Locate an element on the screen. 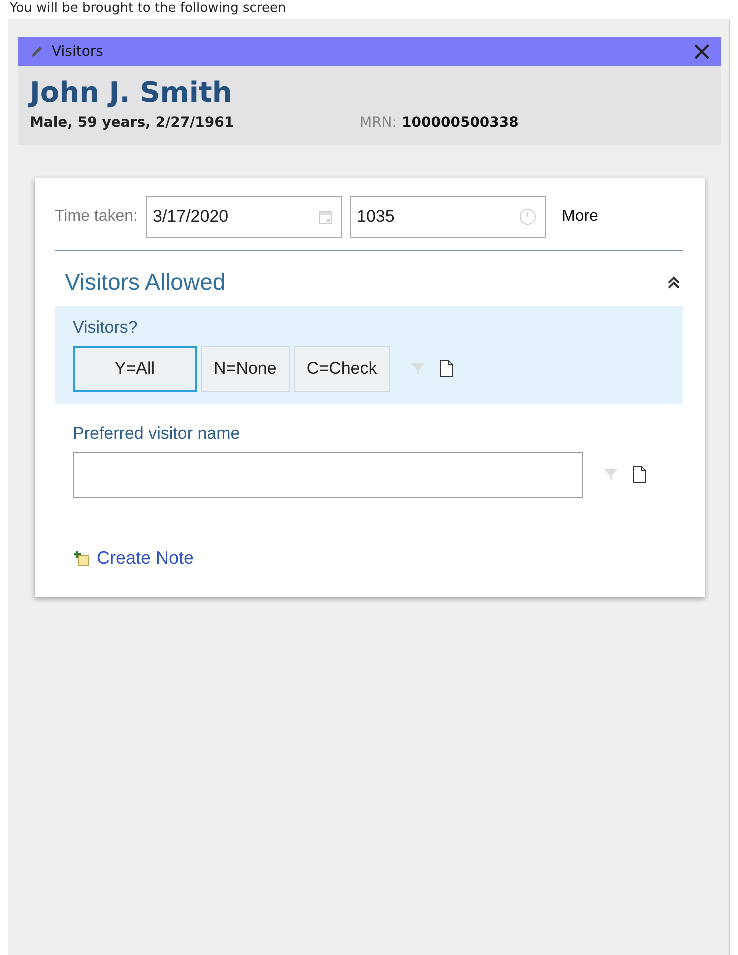 The width and height of the screenshot is (738, 955). clock-icon is located at coordinates (528, 217).